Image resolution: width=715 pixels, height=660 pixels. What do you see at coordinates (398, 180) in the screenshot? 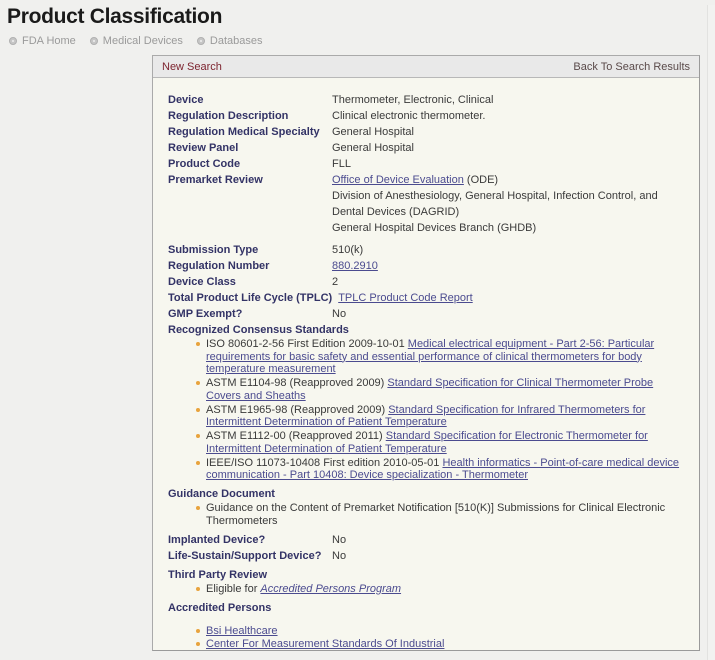
I see `office-of-device-evaluation-link: Office of Device Evaluation` at bounding box center [398, 180].